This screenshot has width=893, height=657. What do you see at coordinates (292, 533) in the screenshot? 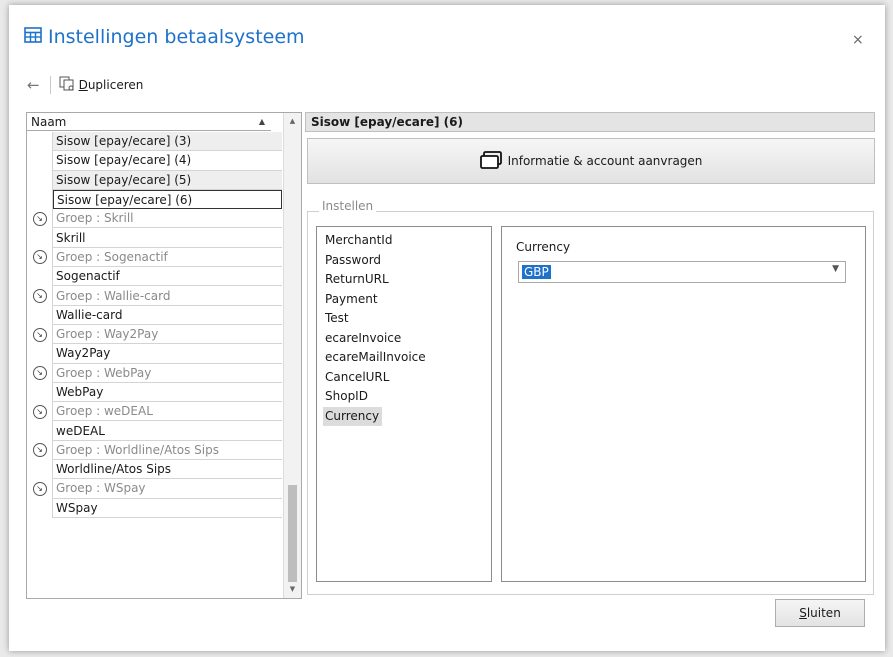
I see `scrollbar-thumb` at bounding box center [292, 533].